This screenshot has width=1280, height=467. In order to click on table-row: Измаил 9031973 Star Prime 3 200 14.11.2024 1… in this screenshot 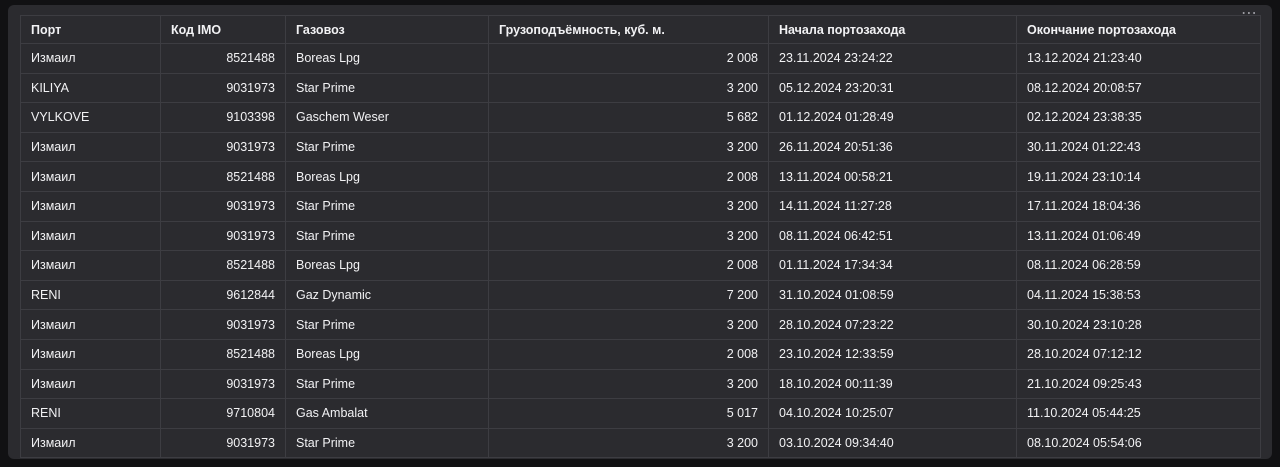, I will do `click(640, 206)`.